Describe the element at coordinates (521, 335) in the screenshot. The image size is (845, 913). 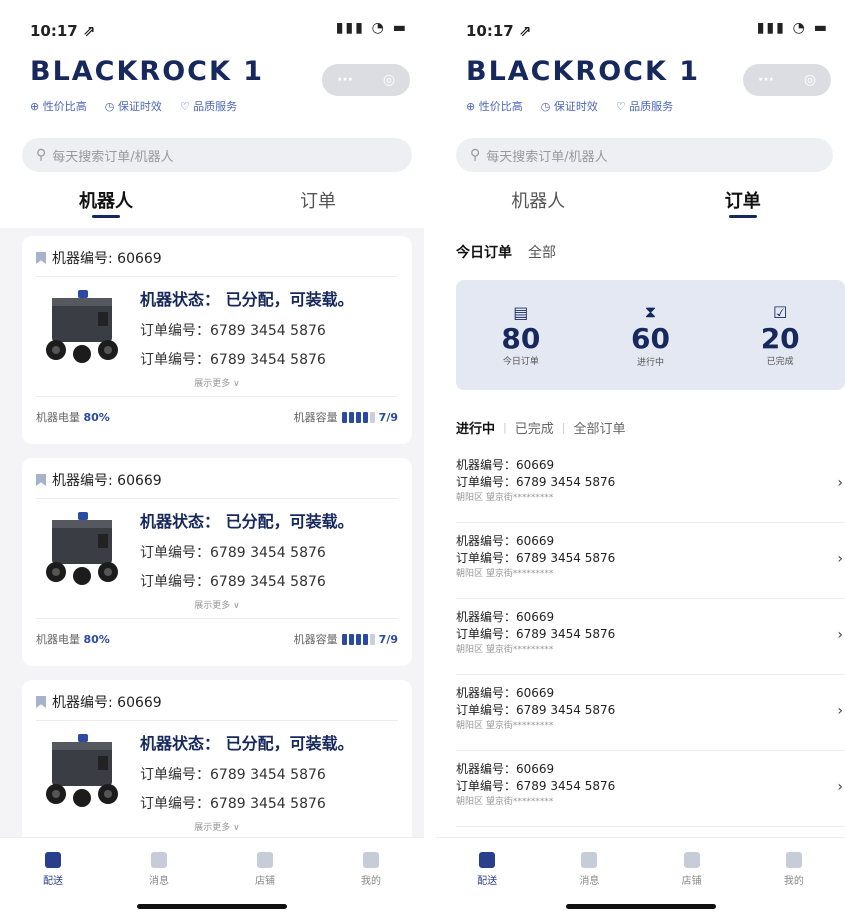
I see `stat-today: ▤ 80 今日订单` at that location.